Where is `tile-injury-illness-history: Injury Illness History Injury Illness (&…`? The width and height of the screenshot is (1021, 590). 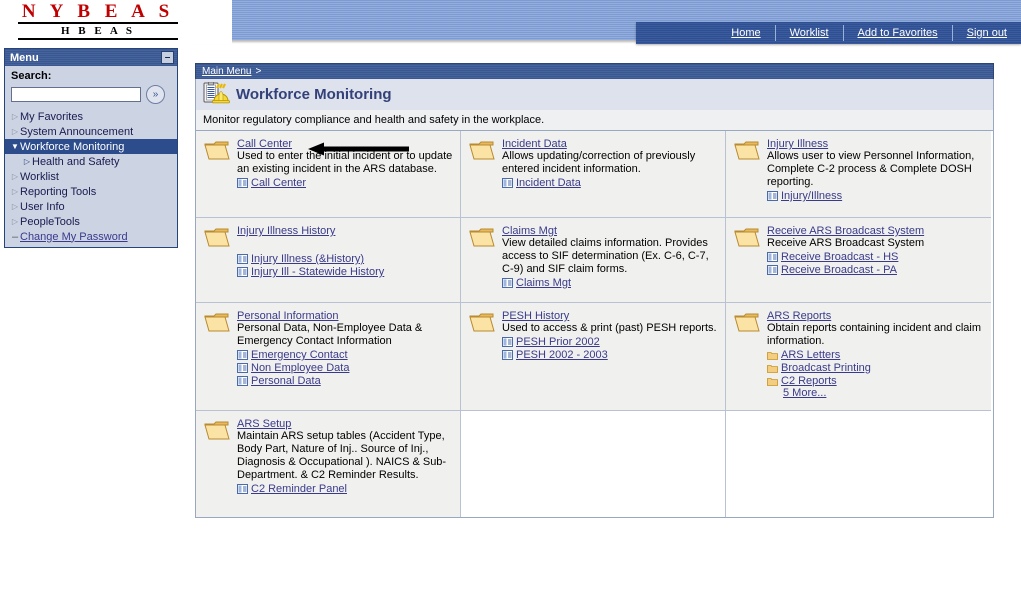 tile-injury-illness-history: Injury Illness History Injury Illness (&… is located at coordinates (328, 260).